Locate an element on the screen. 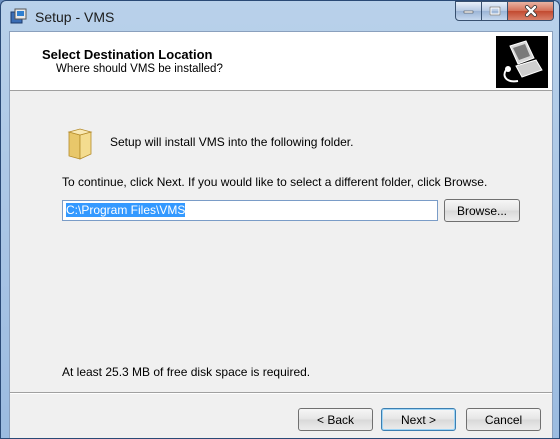  page-subtitle: Where should VMS be installed? is located at coordinates (139, 69).